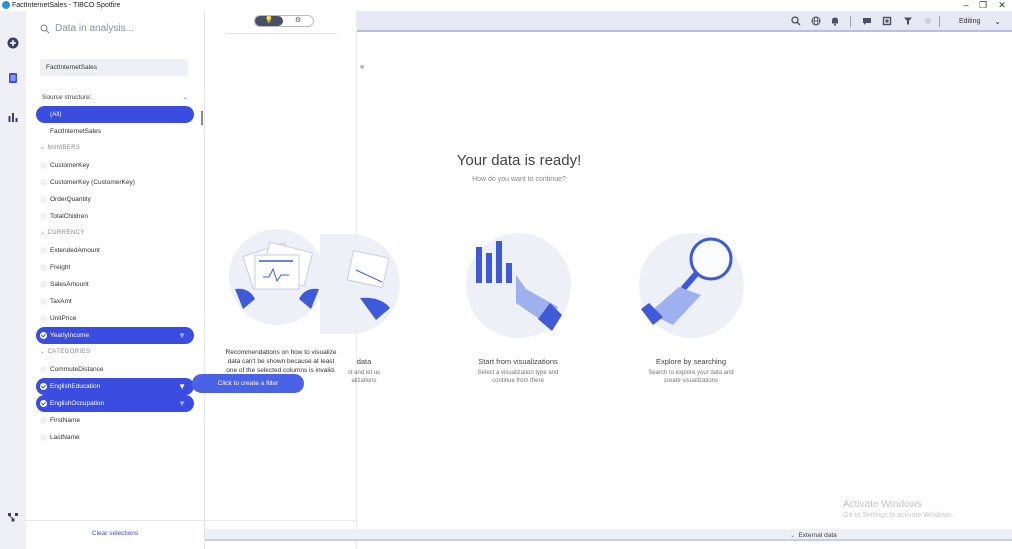 The image size is (1012, 549). I want to click on divider, so click(281, 520).